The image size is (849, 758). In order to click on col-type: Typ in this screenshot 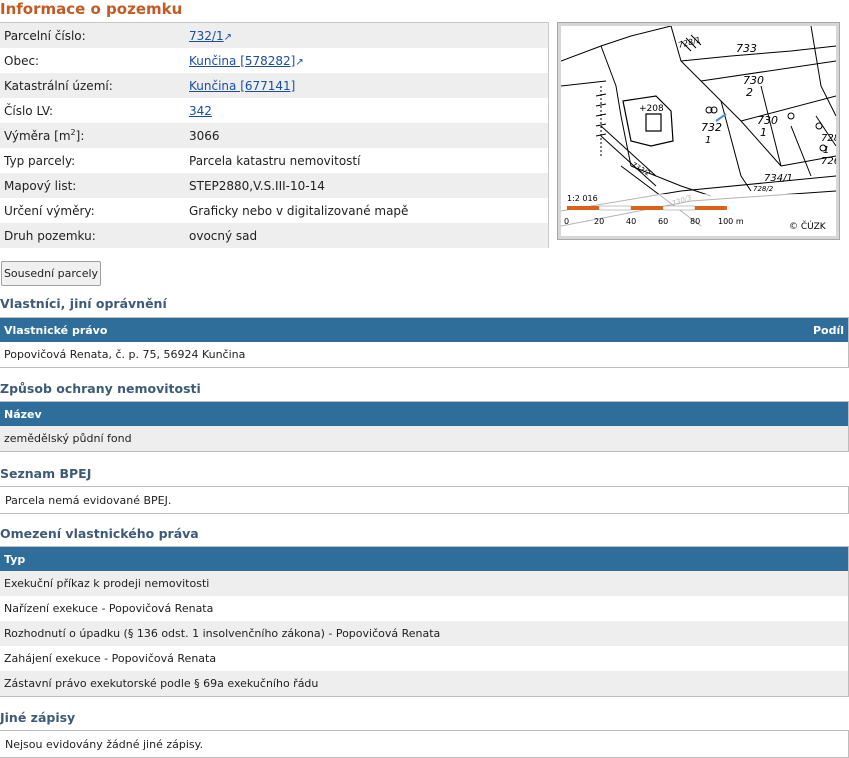, I will do `click(15, 559)`.